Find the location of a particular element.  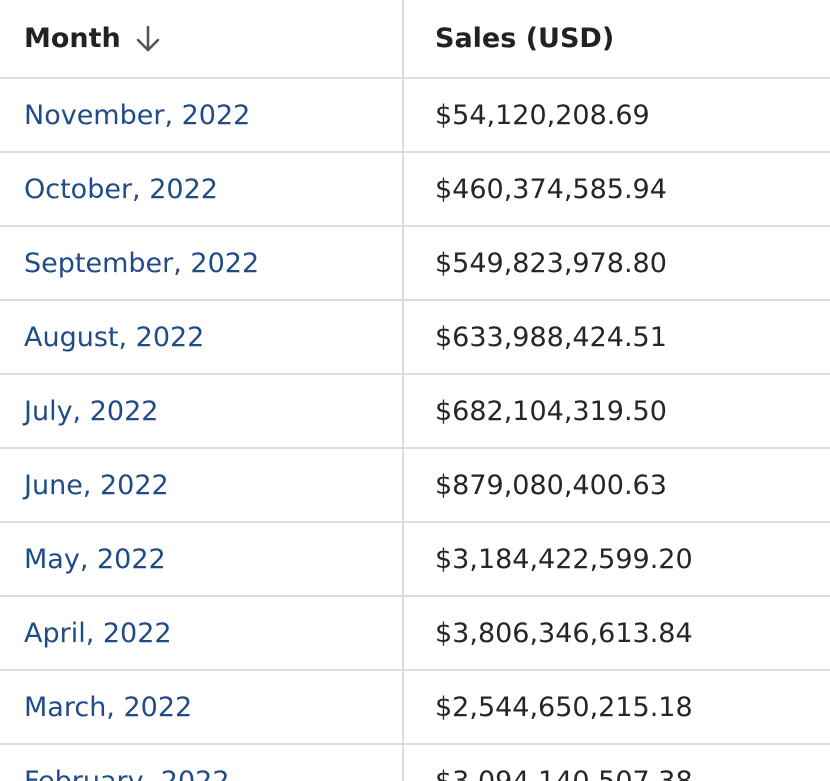

month-cell: August, 2022 is located at coordinates (202, 337).